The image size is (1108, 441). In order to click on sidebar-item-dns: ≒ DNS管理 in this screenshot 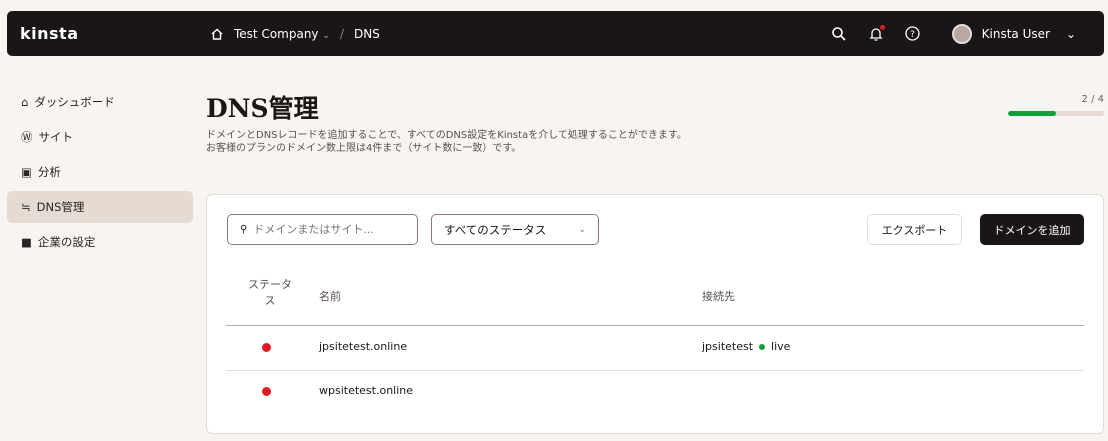, I will do `click(100, 207)`.